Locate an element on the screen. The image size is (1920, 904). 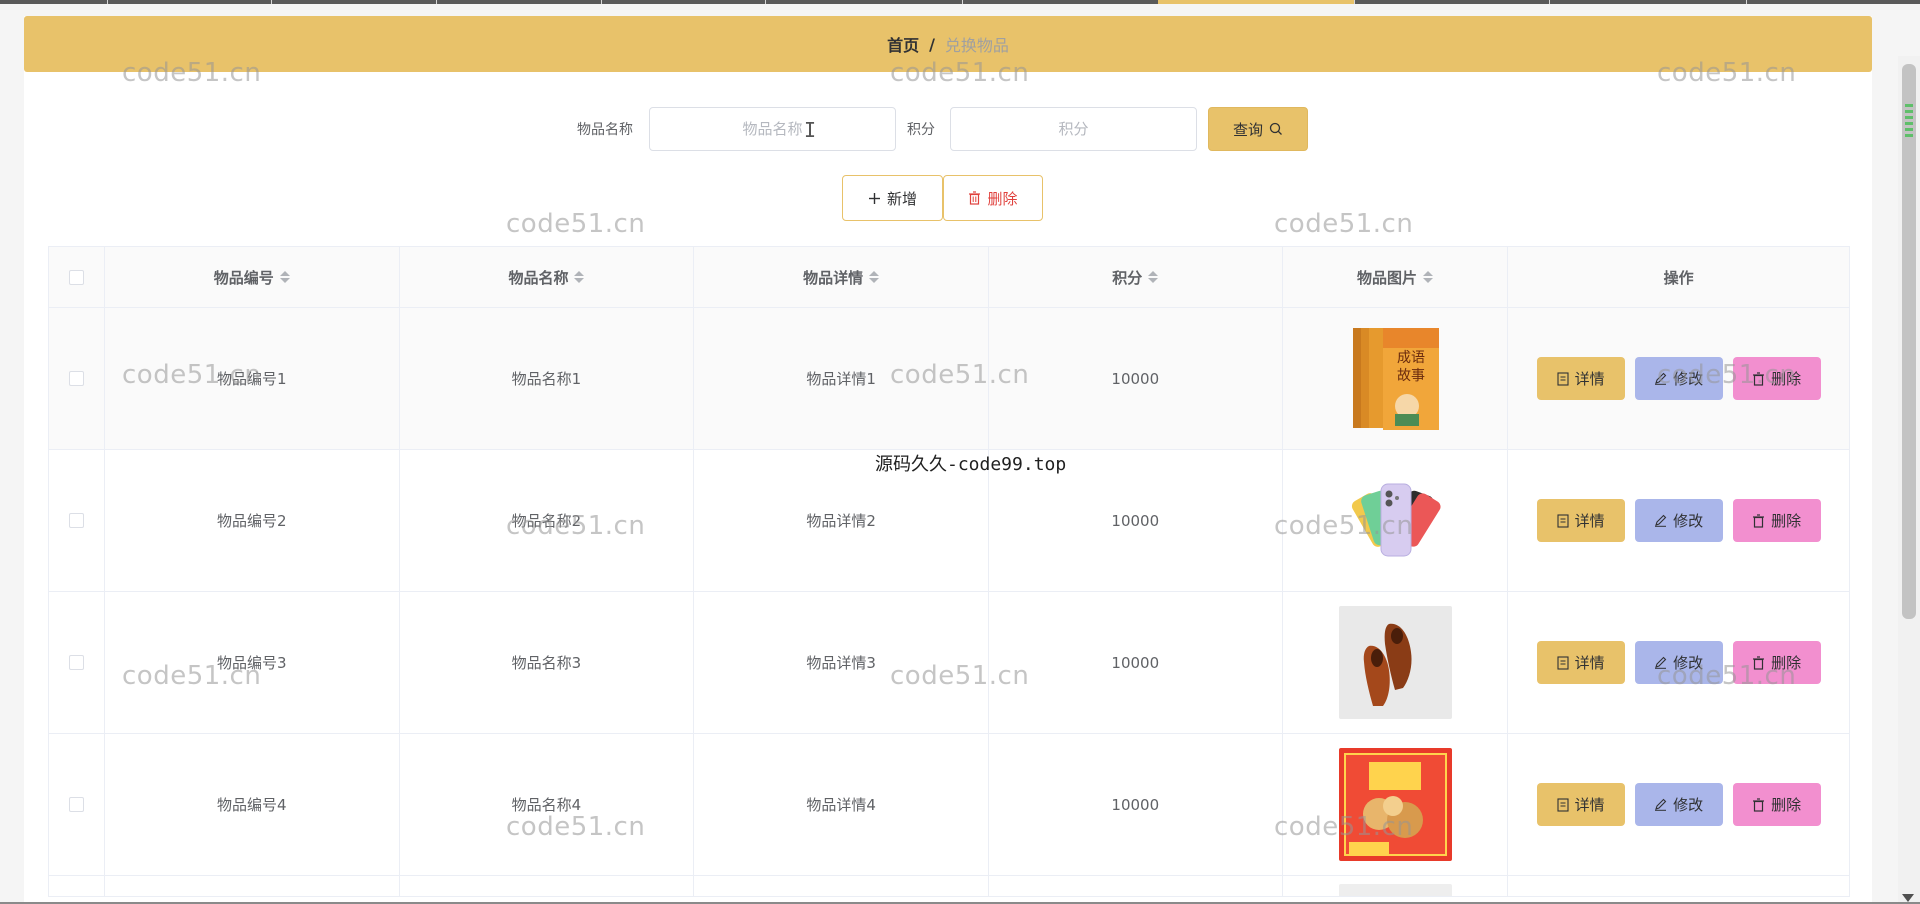
cell-name: 物品名称1 is located at coordinates (547, 378).